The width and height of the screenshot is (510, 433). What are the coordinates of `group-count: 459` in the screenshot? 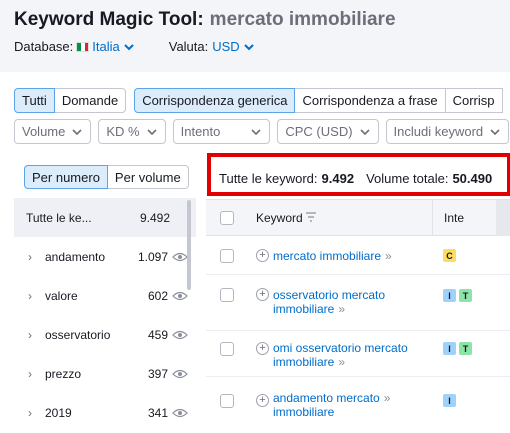 It's located at (157, 334).